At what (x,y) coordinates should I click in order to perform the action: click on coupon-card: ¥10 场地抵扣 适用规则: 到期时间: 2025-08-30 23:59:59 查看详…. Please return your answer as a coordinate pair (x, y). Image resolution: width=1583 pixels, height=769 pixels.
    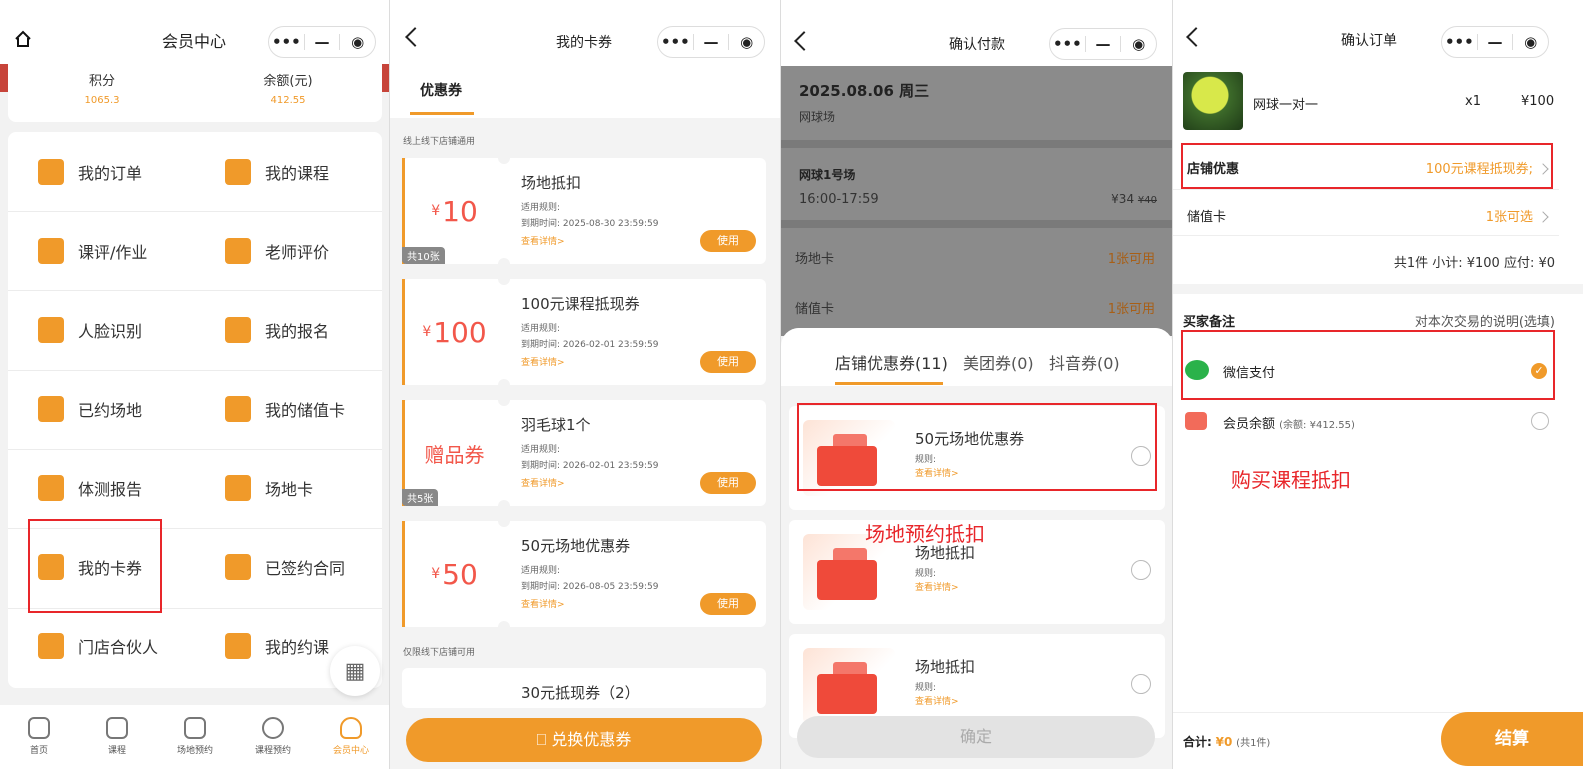
    Looking at the image, I should click on (584, 211).